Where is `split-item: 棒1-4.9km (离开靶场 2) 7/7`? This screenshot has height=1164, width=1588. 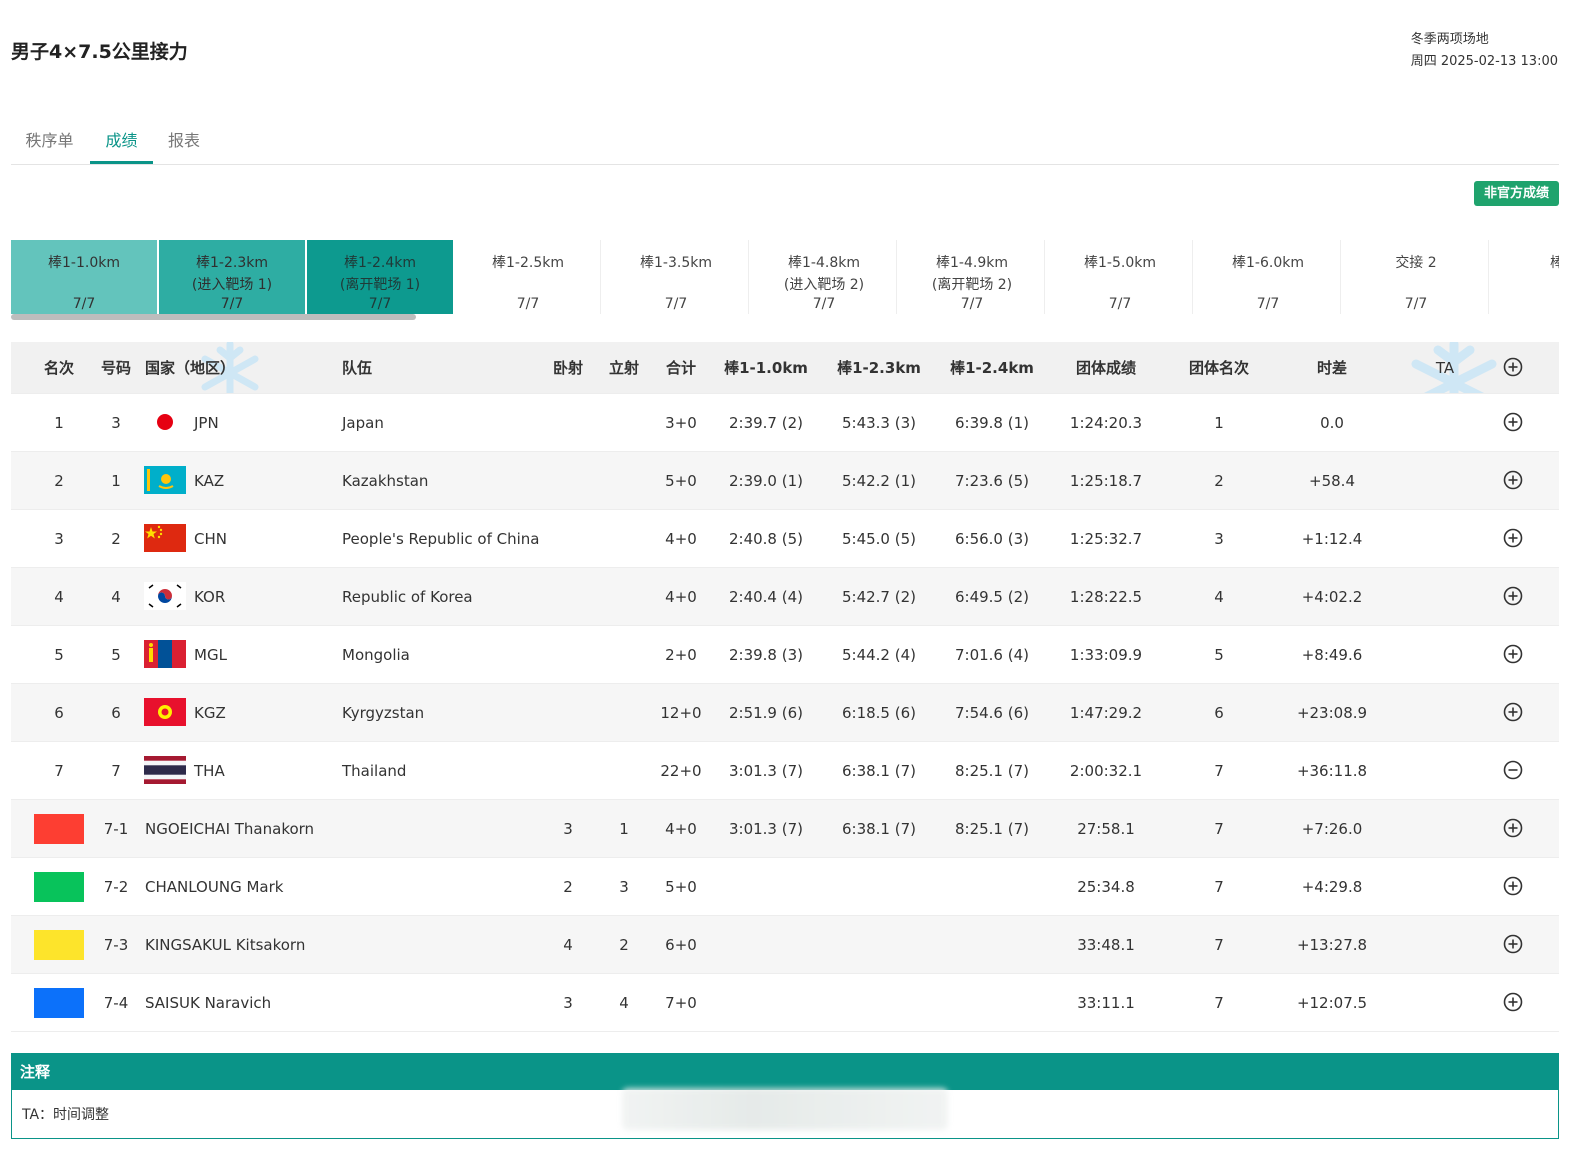
split-item: 棒1-4.9km (离开靶场 2) 7/7 is located at coordinates (972, 277).